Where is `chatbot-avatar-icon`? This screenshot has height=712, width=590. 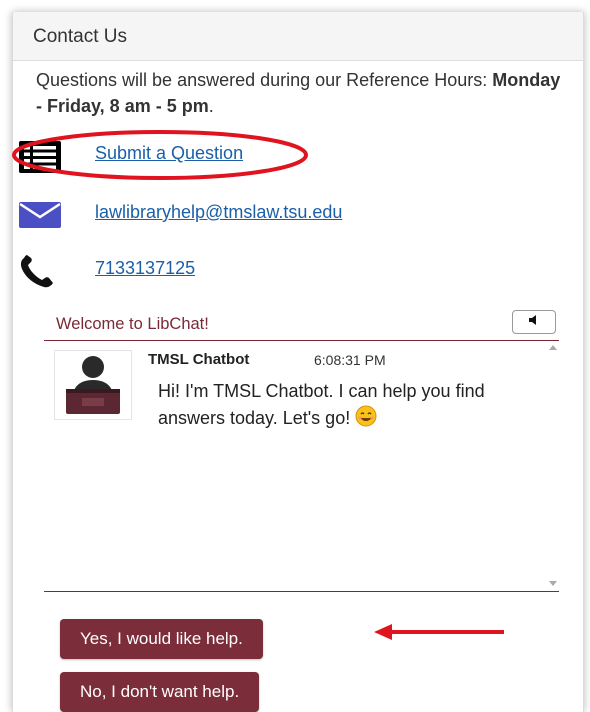 chatbot-avatar-icon is located at coordinates (93, 385).